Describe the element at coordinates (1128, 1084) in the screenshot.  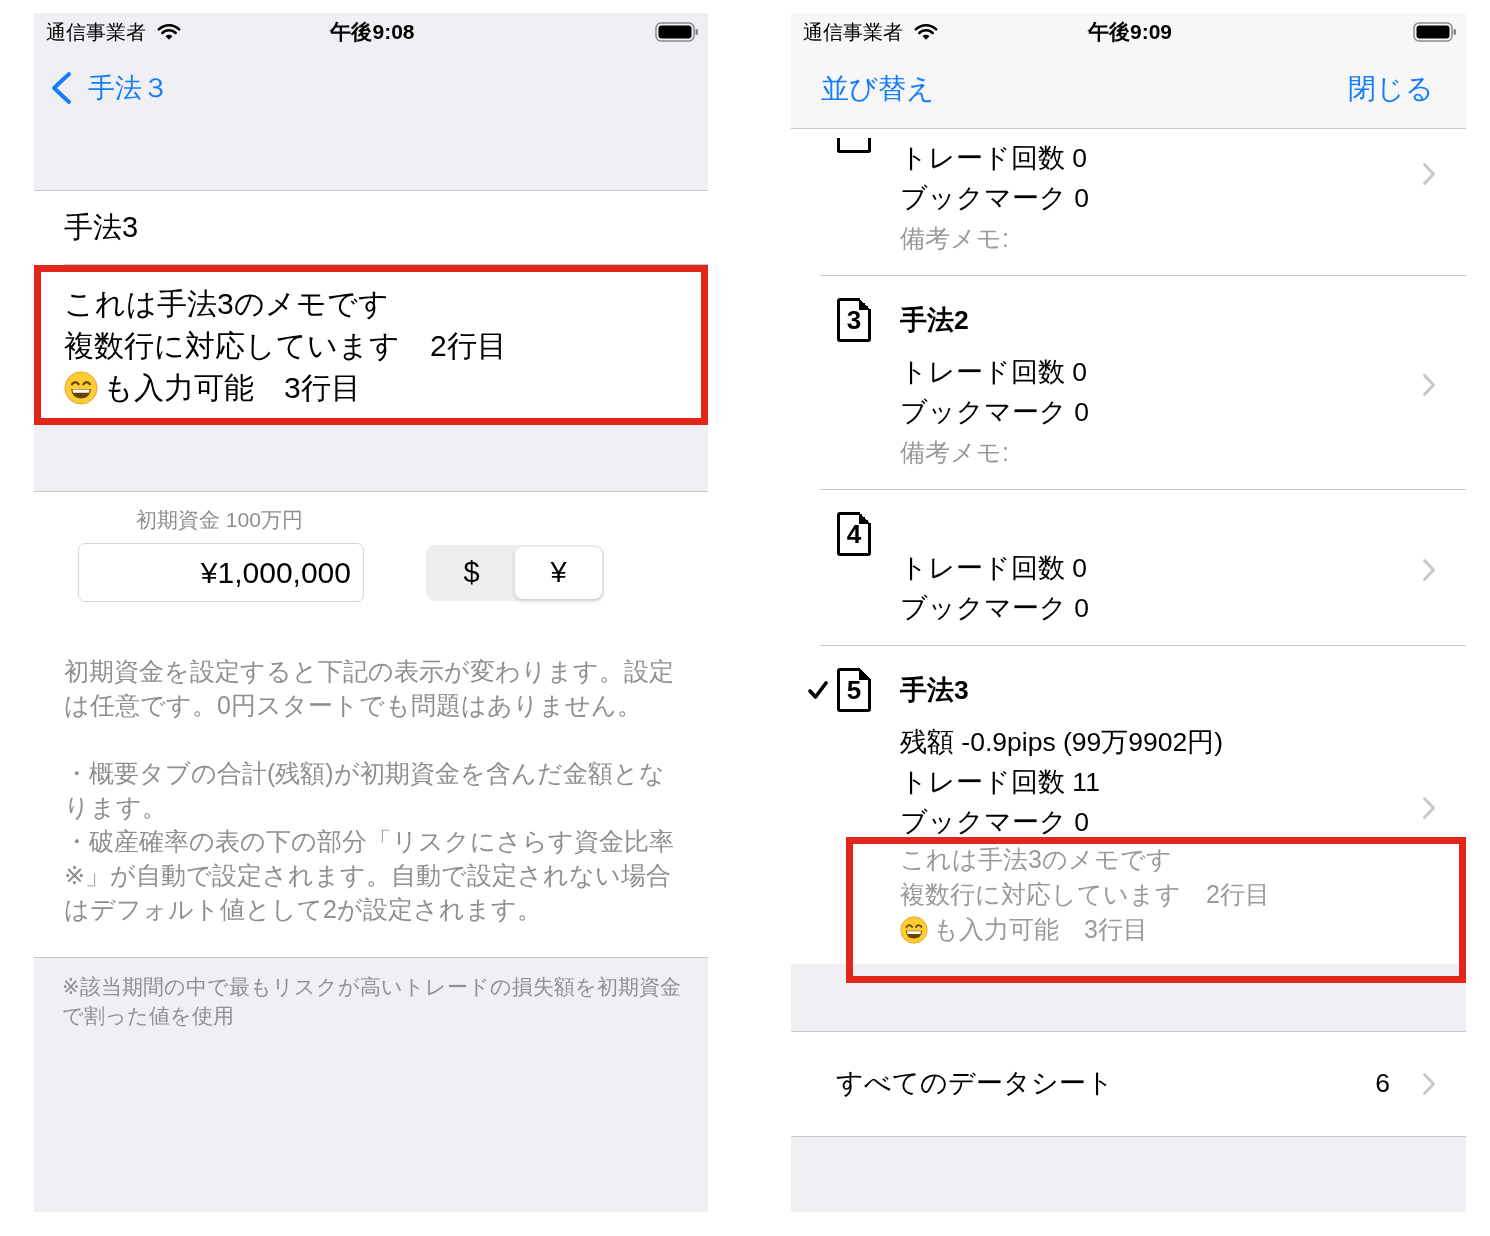
I see `all-sheets-row: すべてのデータシート 6` at that location.